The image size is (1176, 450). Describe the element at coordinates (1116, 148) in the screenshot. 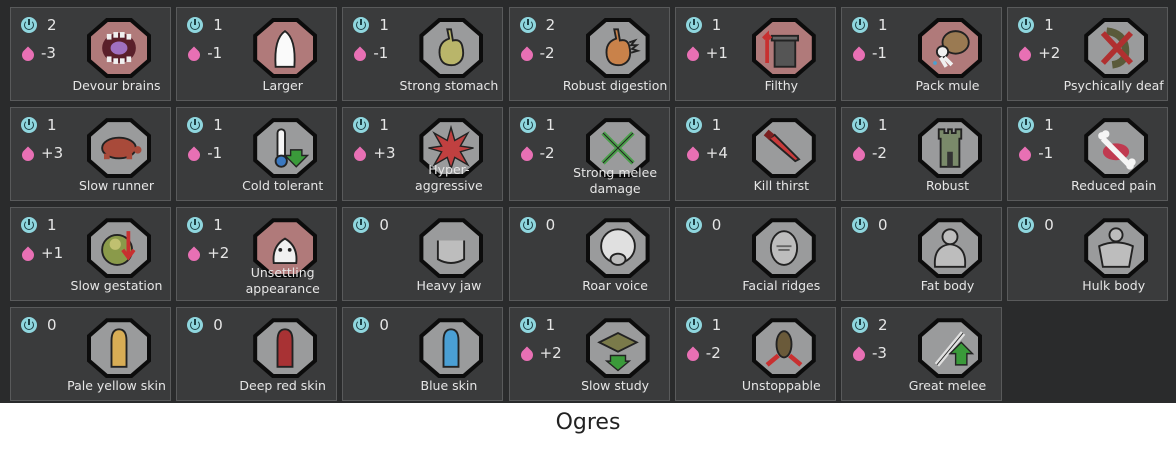

I see `bone-icon` at that location.